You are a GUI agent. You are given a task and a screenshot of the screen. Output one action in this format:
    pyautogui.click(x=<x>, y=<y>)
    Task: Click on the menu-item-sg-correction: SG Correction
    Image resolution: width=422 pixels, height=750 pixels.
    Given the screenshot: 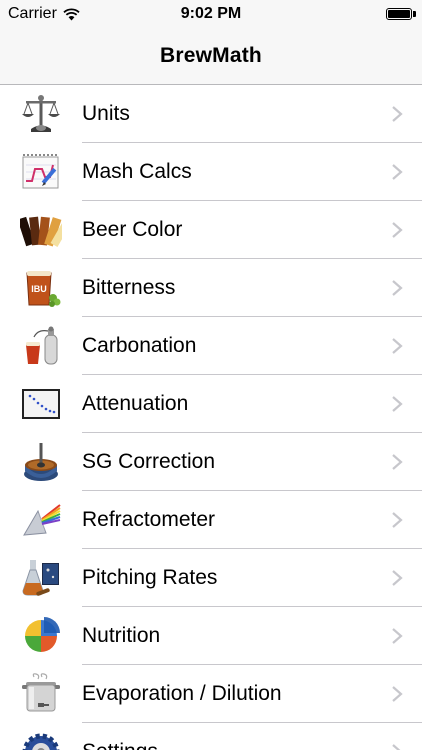 What is the action you would take?
    pyautogui.click(x=211, y=462)
    